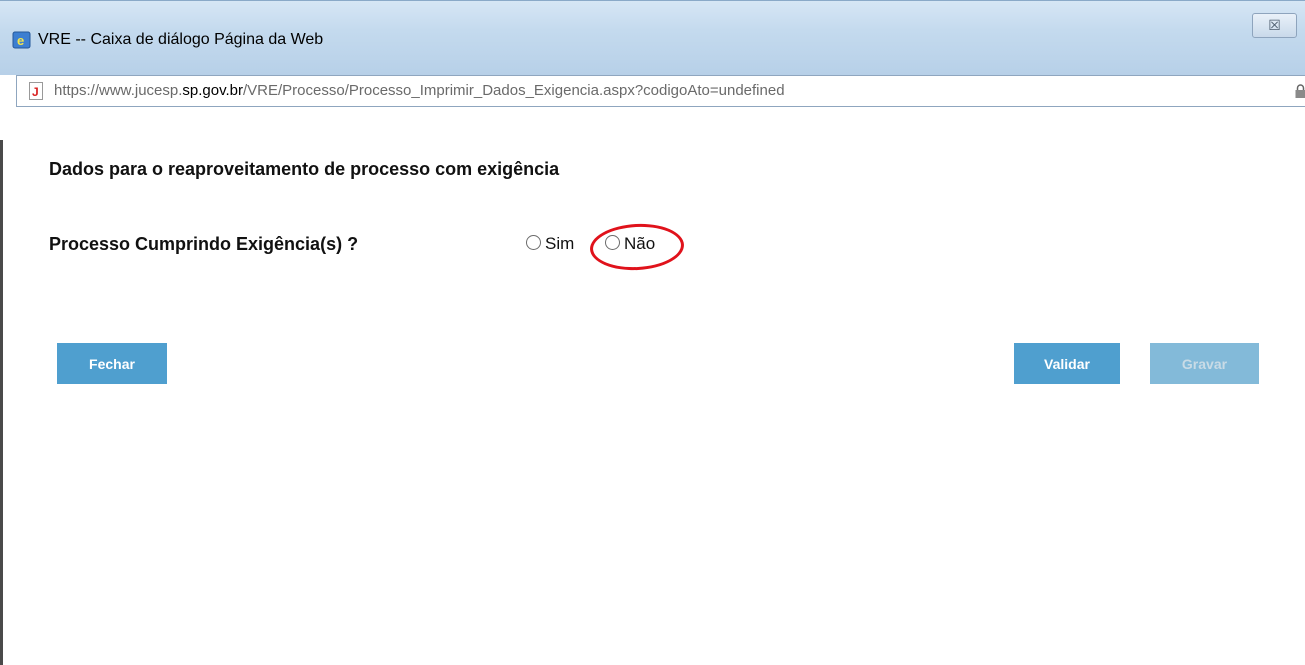 Image resolution: width=1305 pixels, height=665 pixels. I want to click on svg-text: e, so click(20, 40).